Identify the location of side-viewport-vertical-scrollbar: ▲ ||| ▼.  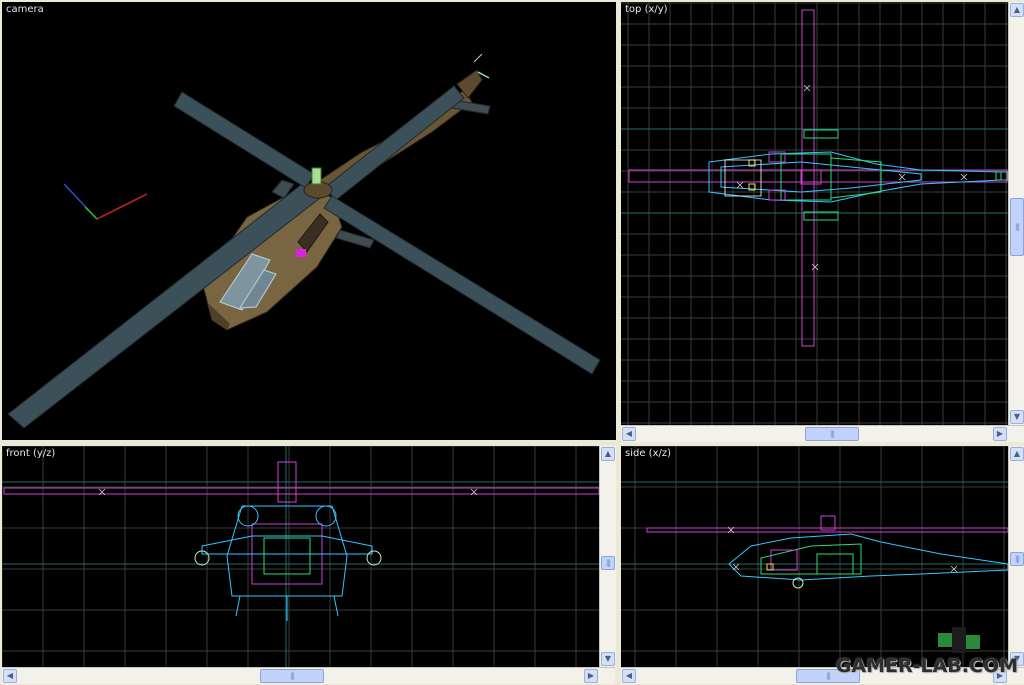
(1016, 556).